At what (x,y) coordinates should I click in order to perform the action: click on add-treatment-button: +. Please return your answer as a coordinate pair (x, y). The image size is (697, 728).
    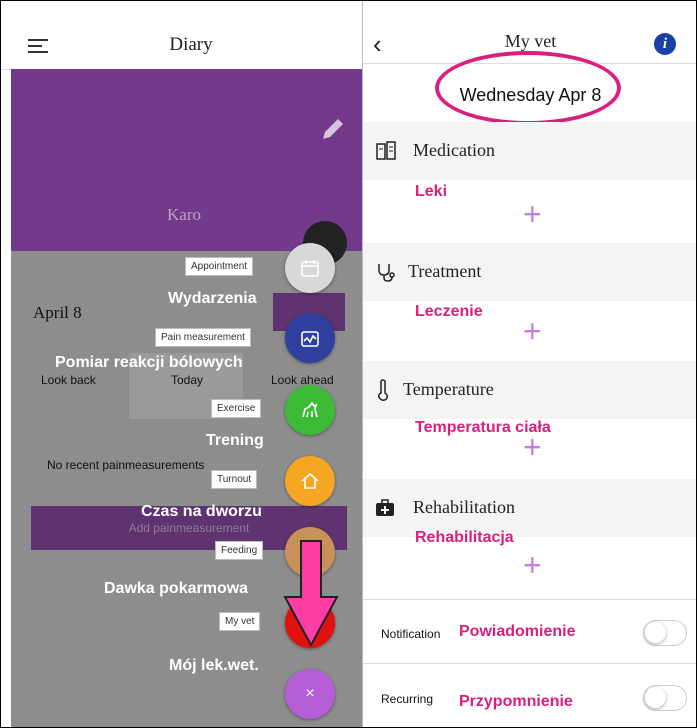
    Looking at the image, I should click on (532, 331).